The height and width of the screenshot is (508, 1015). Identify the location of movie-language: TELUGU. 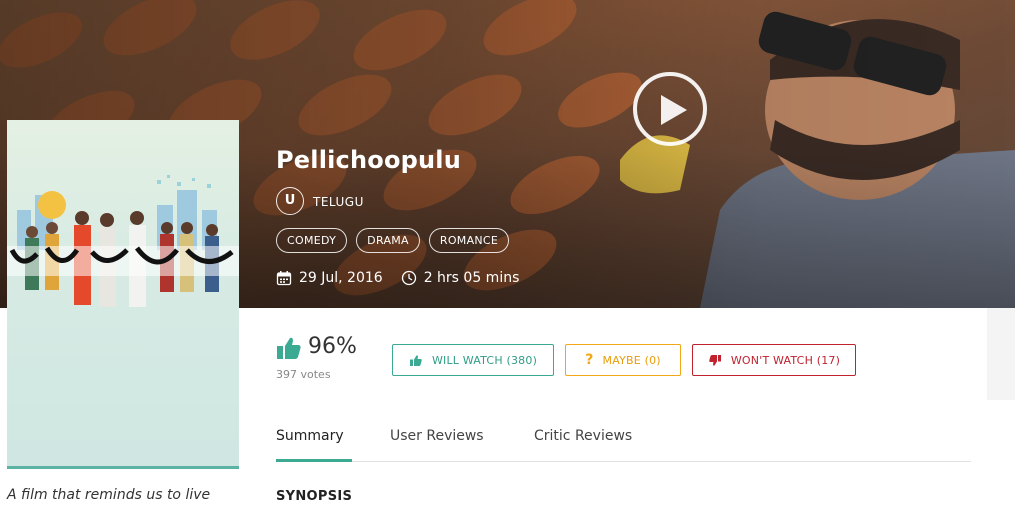
(338, 202).